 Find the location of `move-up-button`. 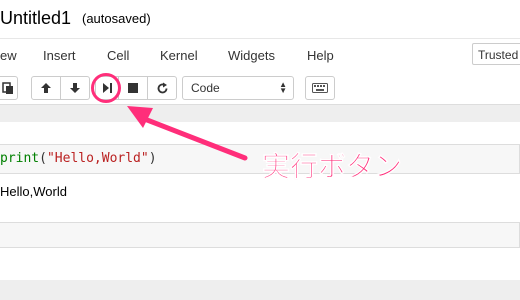

move-up-button is located at coordinates (46, 88).